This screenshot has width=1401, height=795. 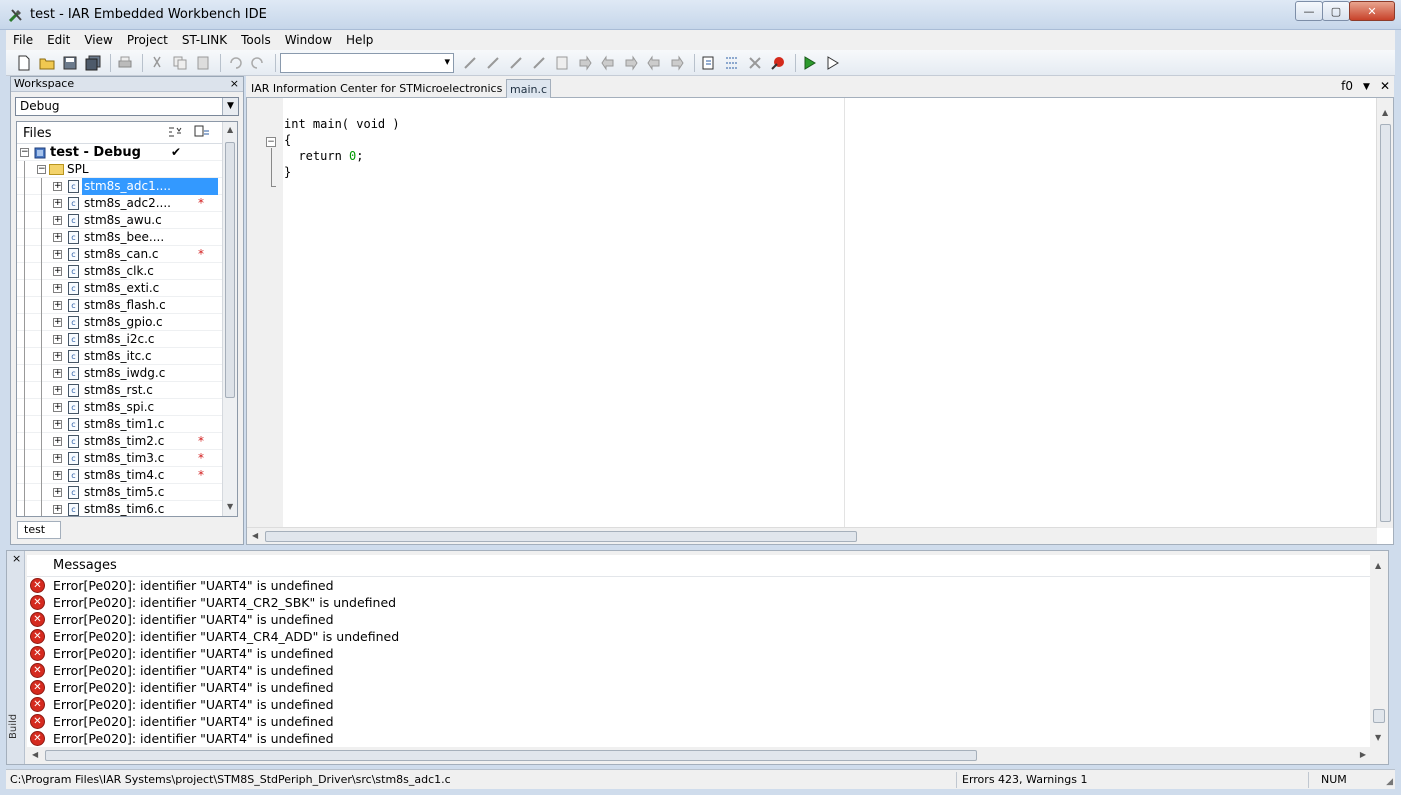 I want to click on files-column-header: Files, so click(x=37, y=133).